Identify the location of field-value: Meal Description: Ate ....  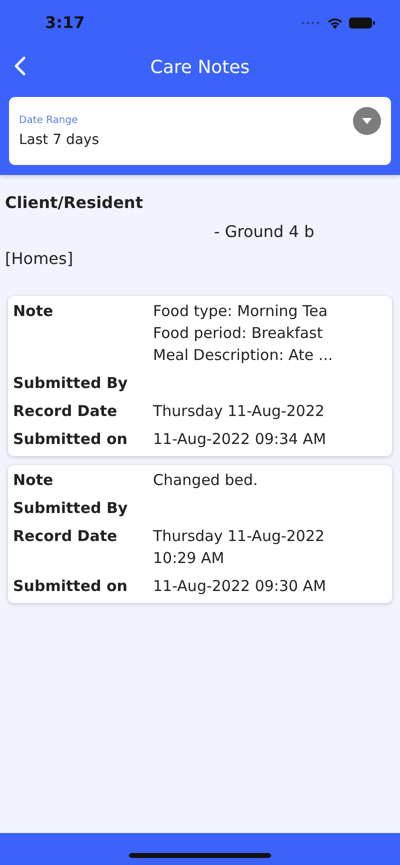
(243, 355).